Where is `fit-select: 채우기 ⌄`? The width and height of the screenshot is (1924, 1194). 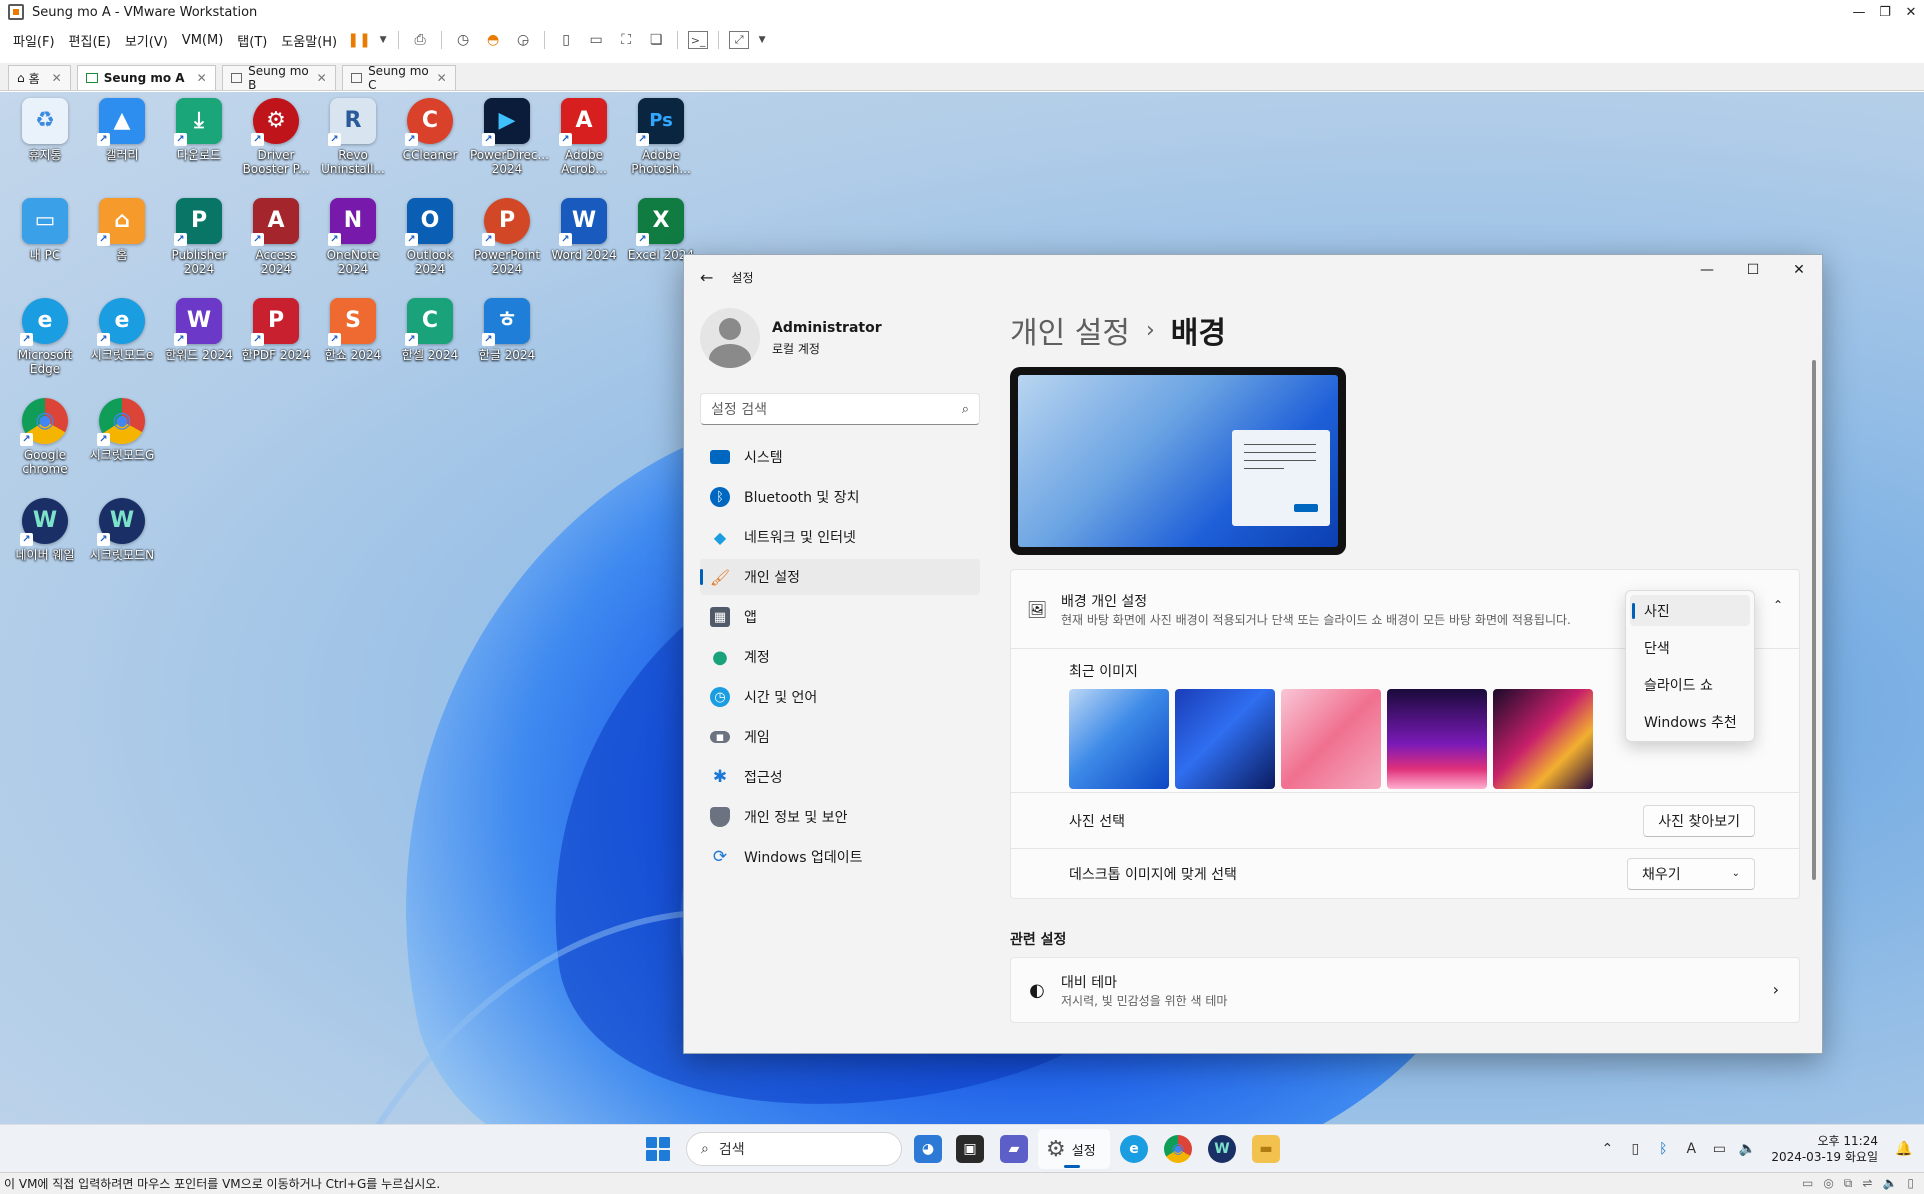 fit-select: 채우기 ⌄ is located at coordinates (1691, 873).